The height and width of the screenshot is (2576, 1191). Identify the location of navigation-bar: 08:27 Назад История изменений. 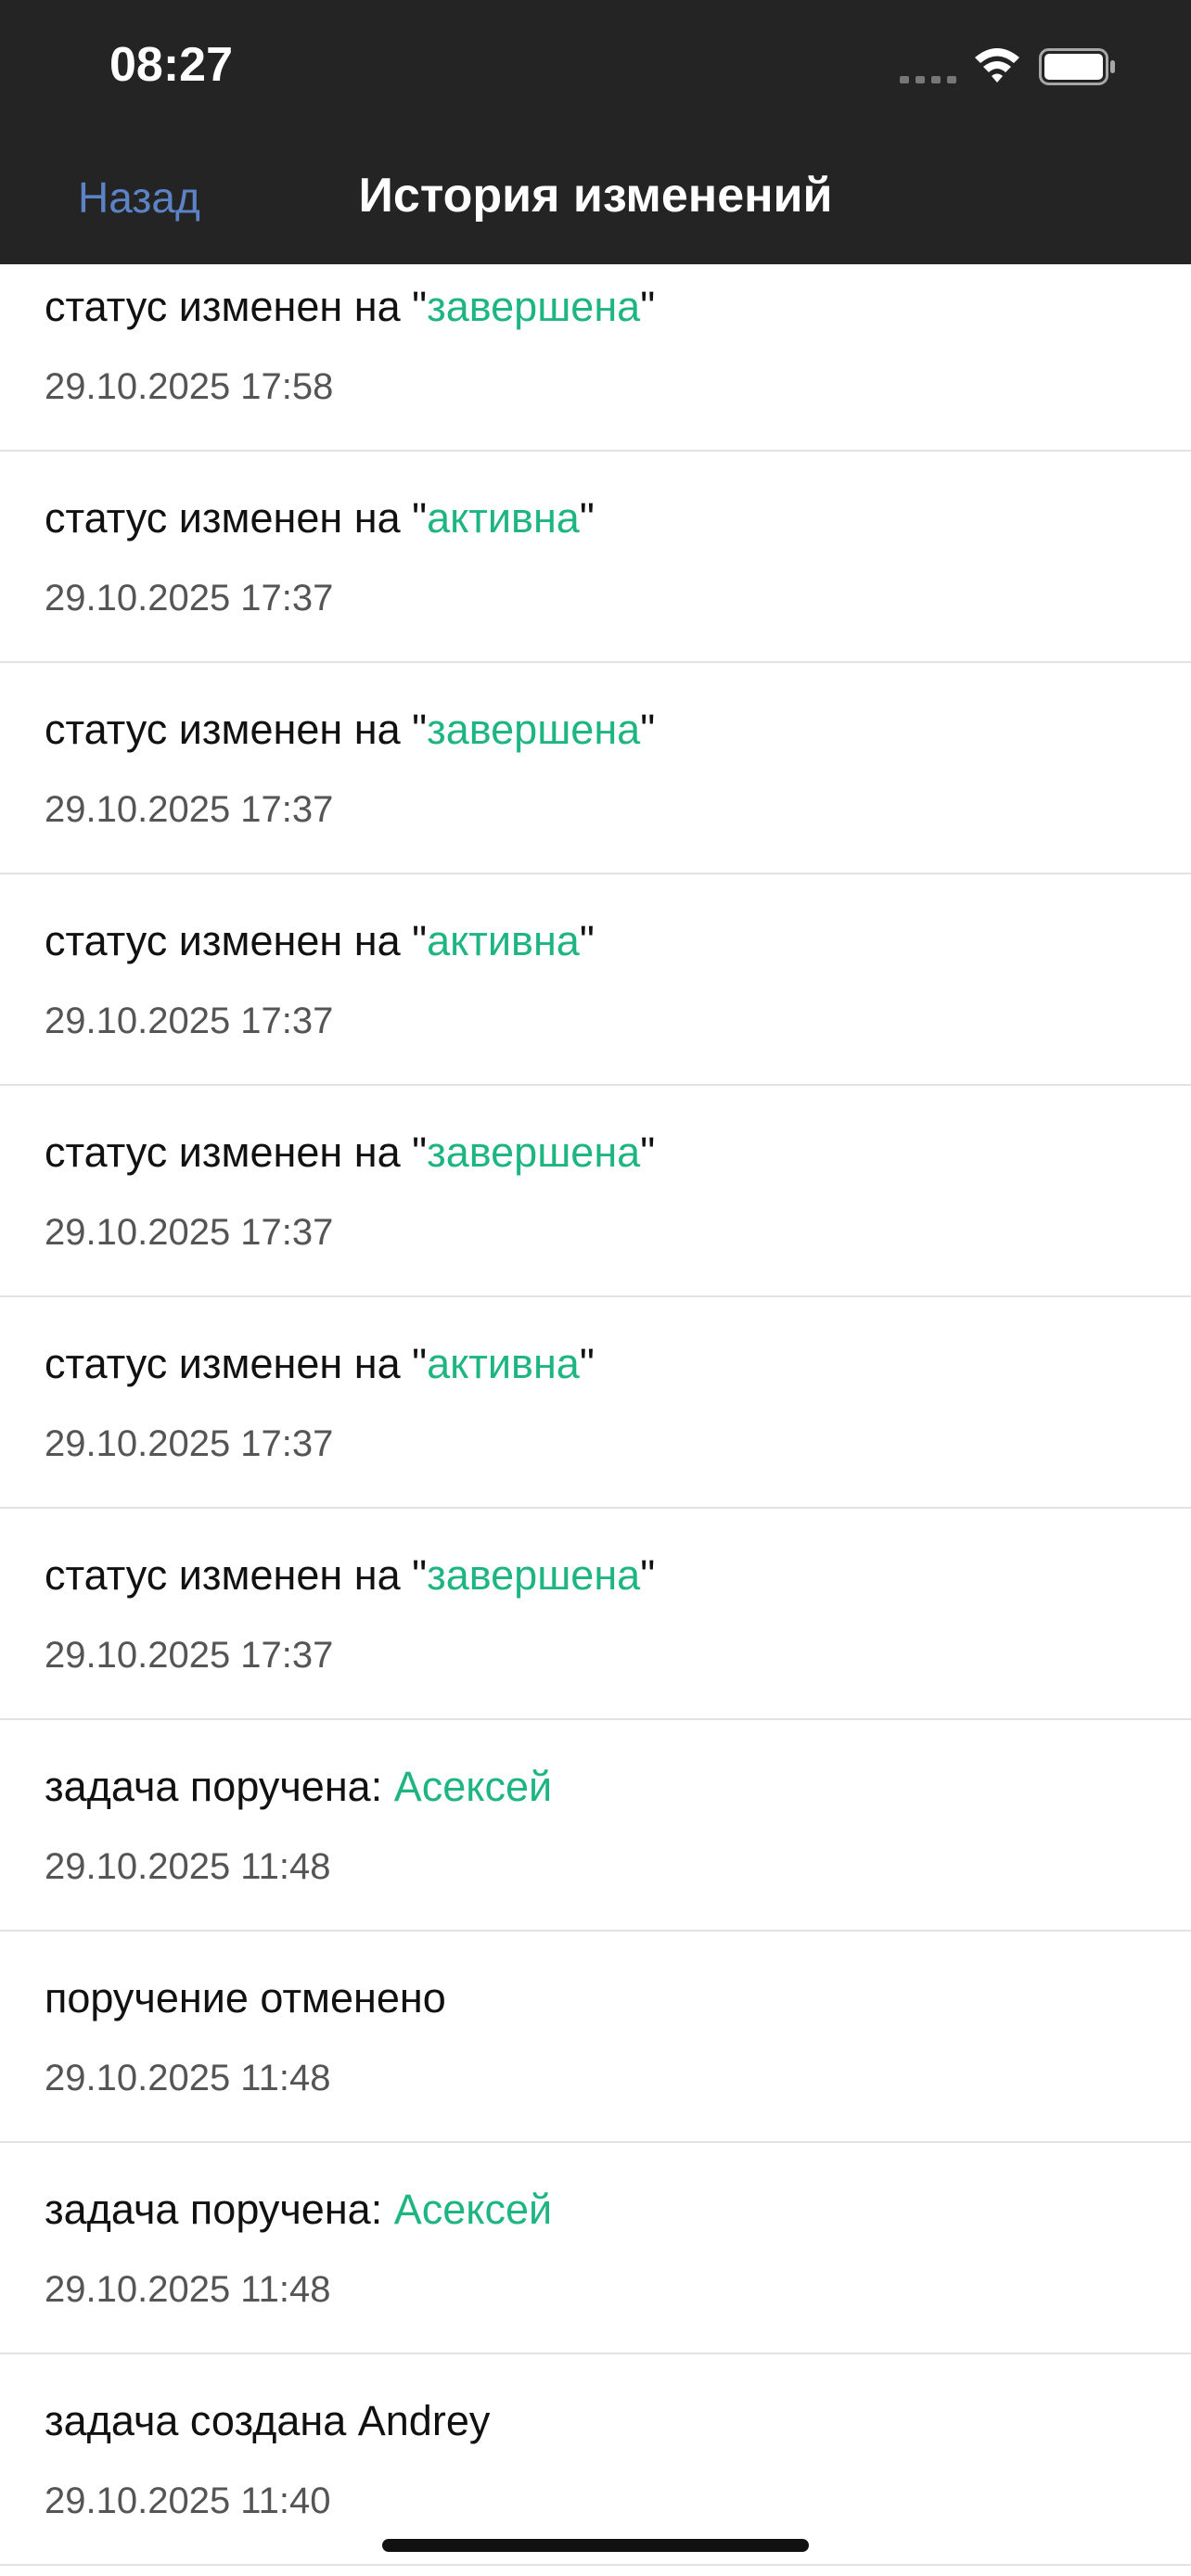
(595, 132).